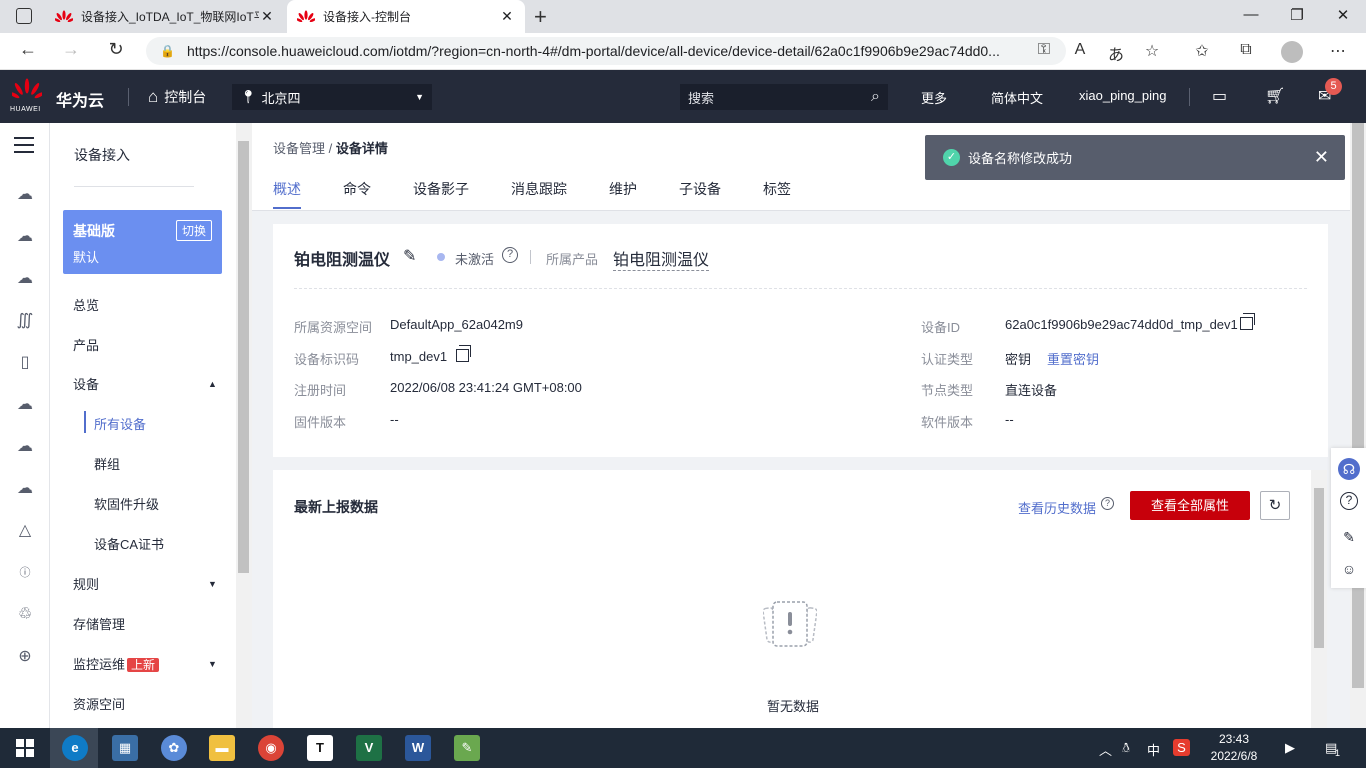  What do you see at coordinates (25, 279) in the screenshot?
I see `cloud-db-icon: ☁` at bounding box center [25, 279].